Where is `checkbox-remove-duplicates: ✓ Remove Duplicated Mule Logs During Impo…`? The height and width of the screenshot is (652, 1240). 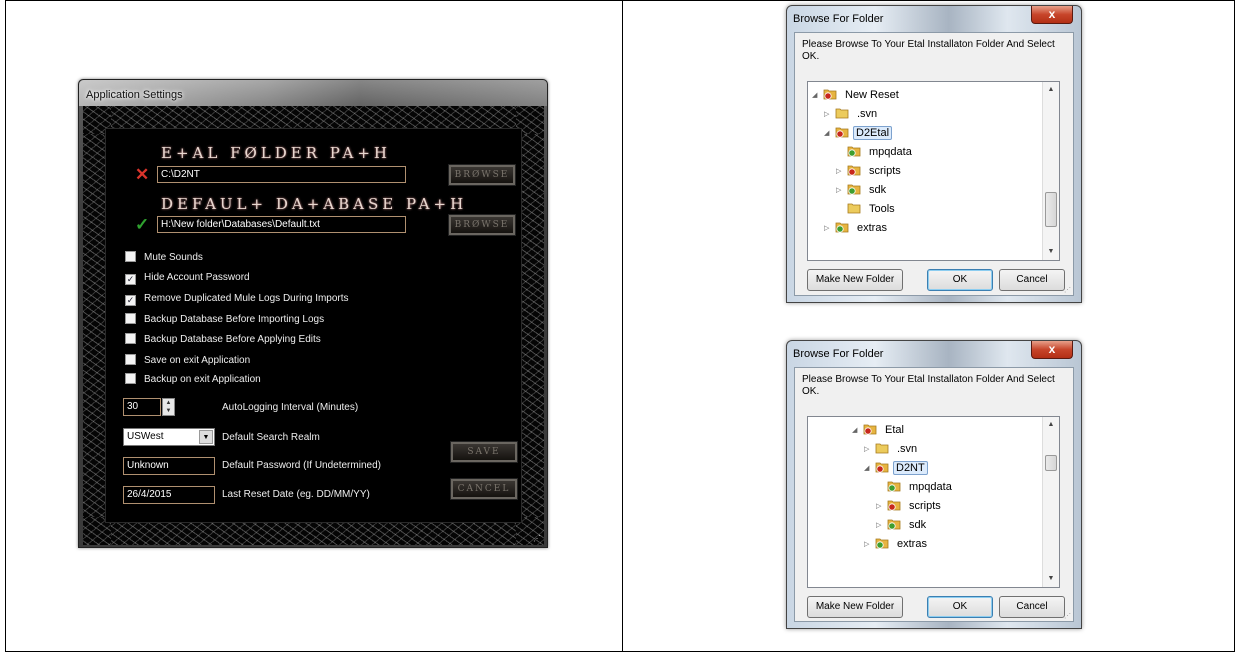 checkbox-remove-duplicates: ✓ Remove Duplicated Mule Logs During Impo… is located at coordinates (237, 299).